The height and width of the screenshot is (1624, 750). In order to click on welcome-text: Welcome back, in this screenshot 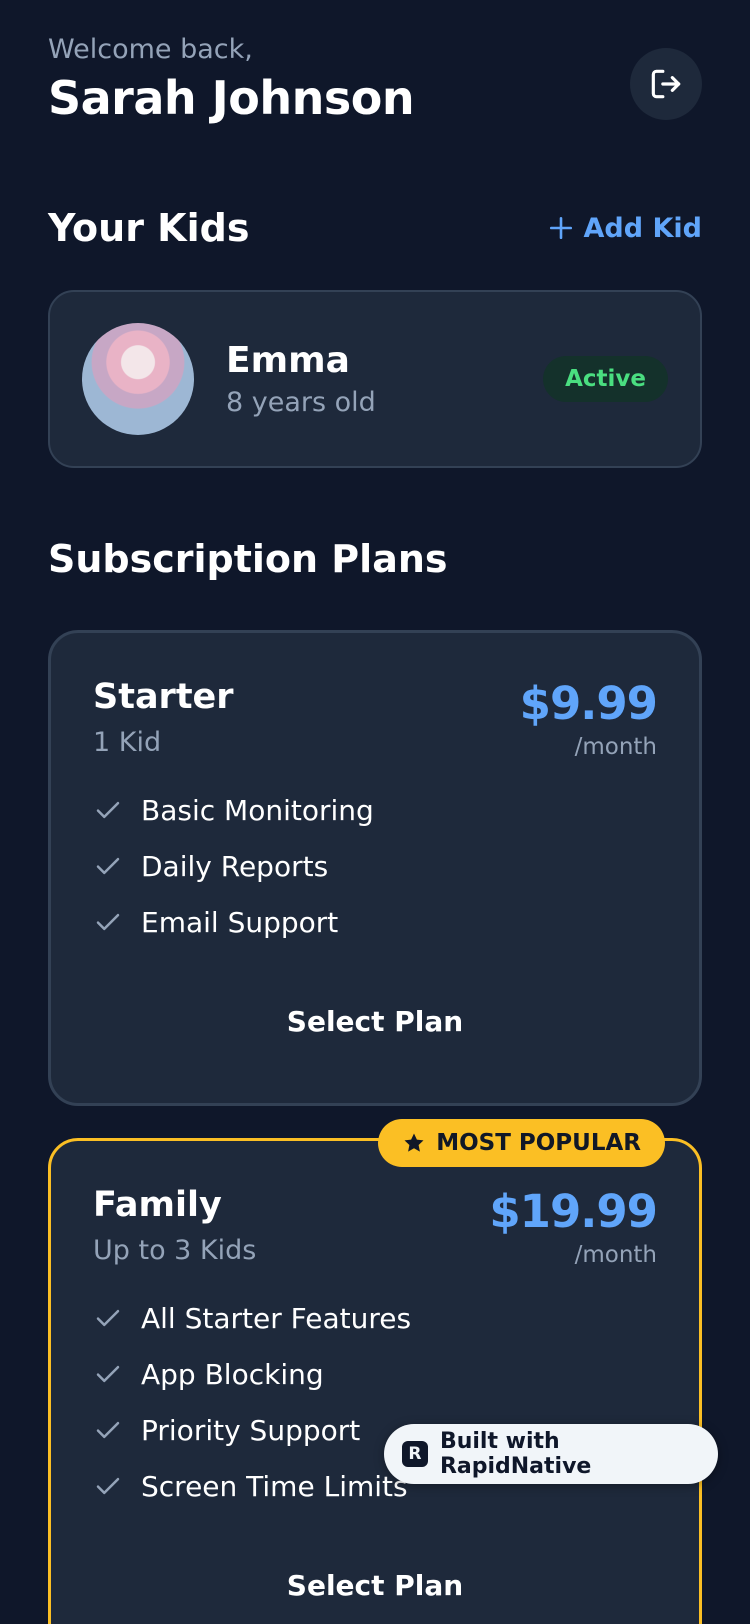, I will do `click(150, 49)`.